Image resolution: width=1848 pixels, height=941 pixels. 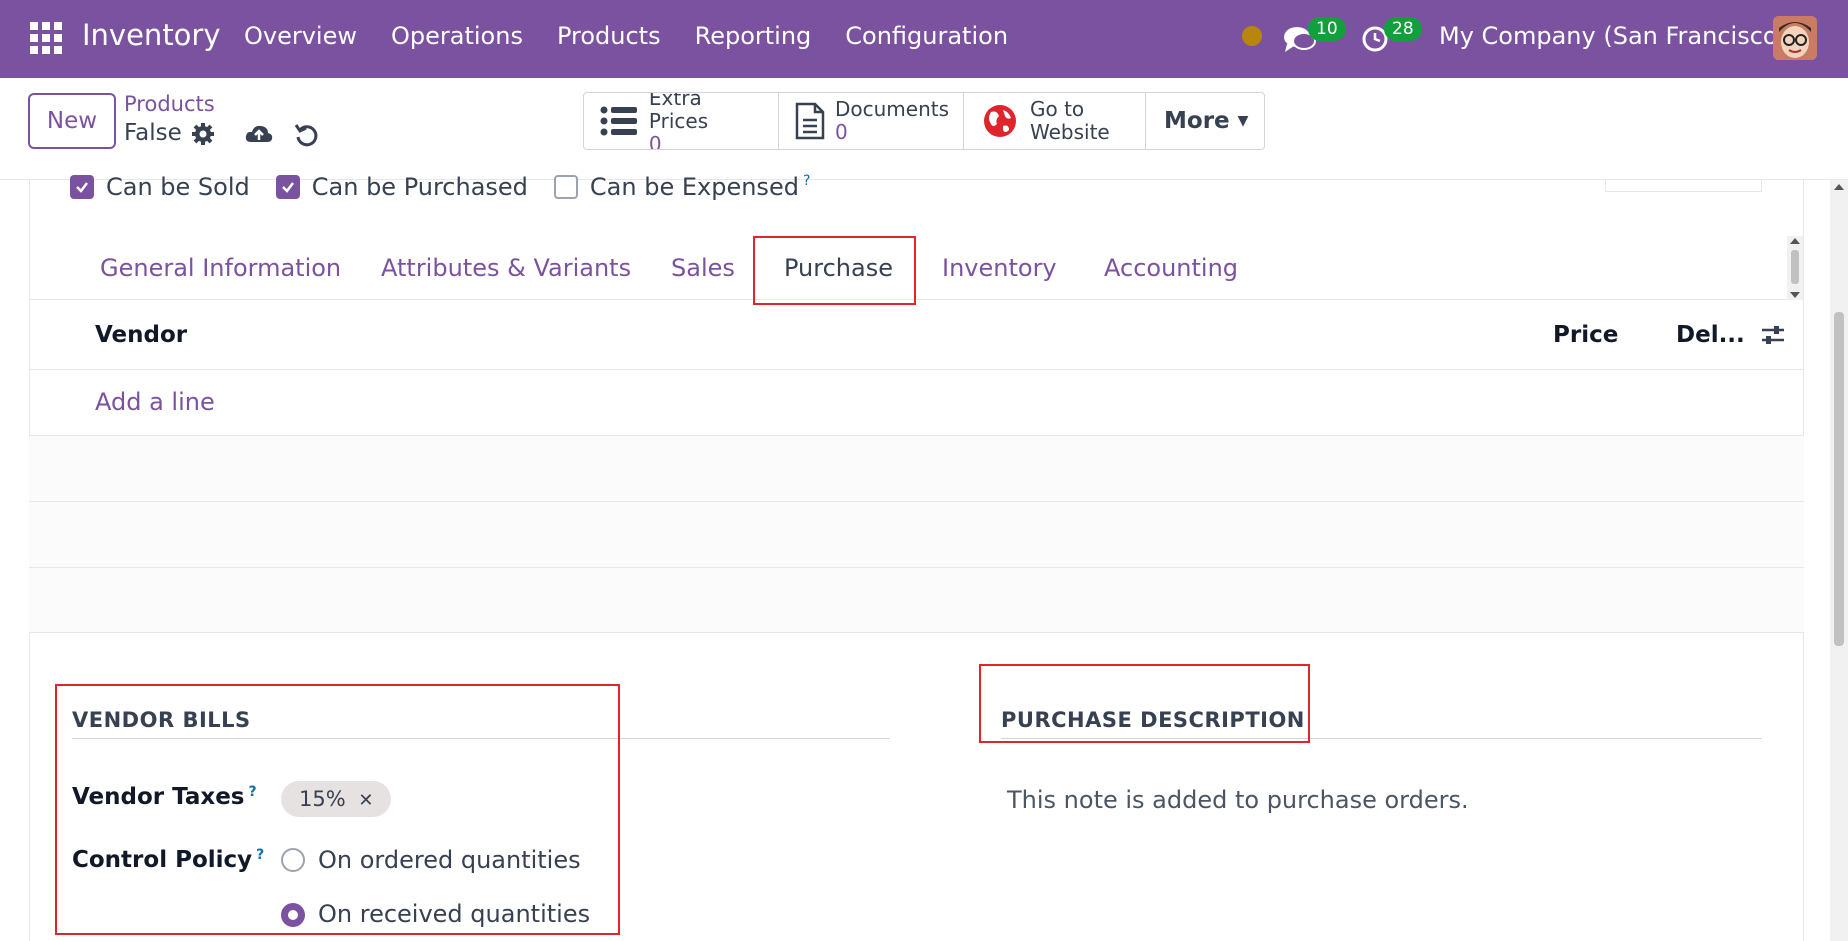 I want to click on discard-icon, so click(x=307, y=135).